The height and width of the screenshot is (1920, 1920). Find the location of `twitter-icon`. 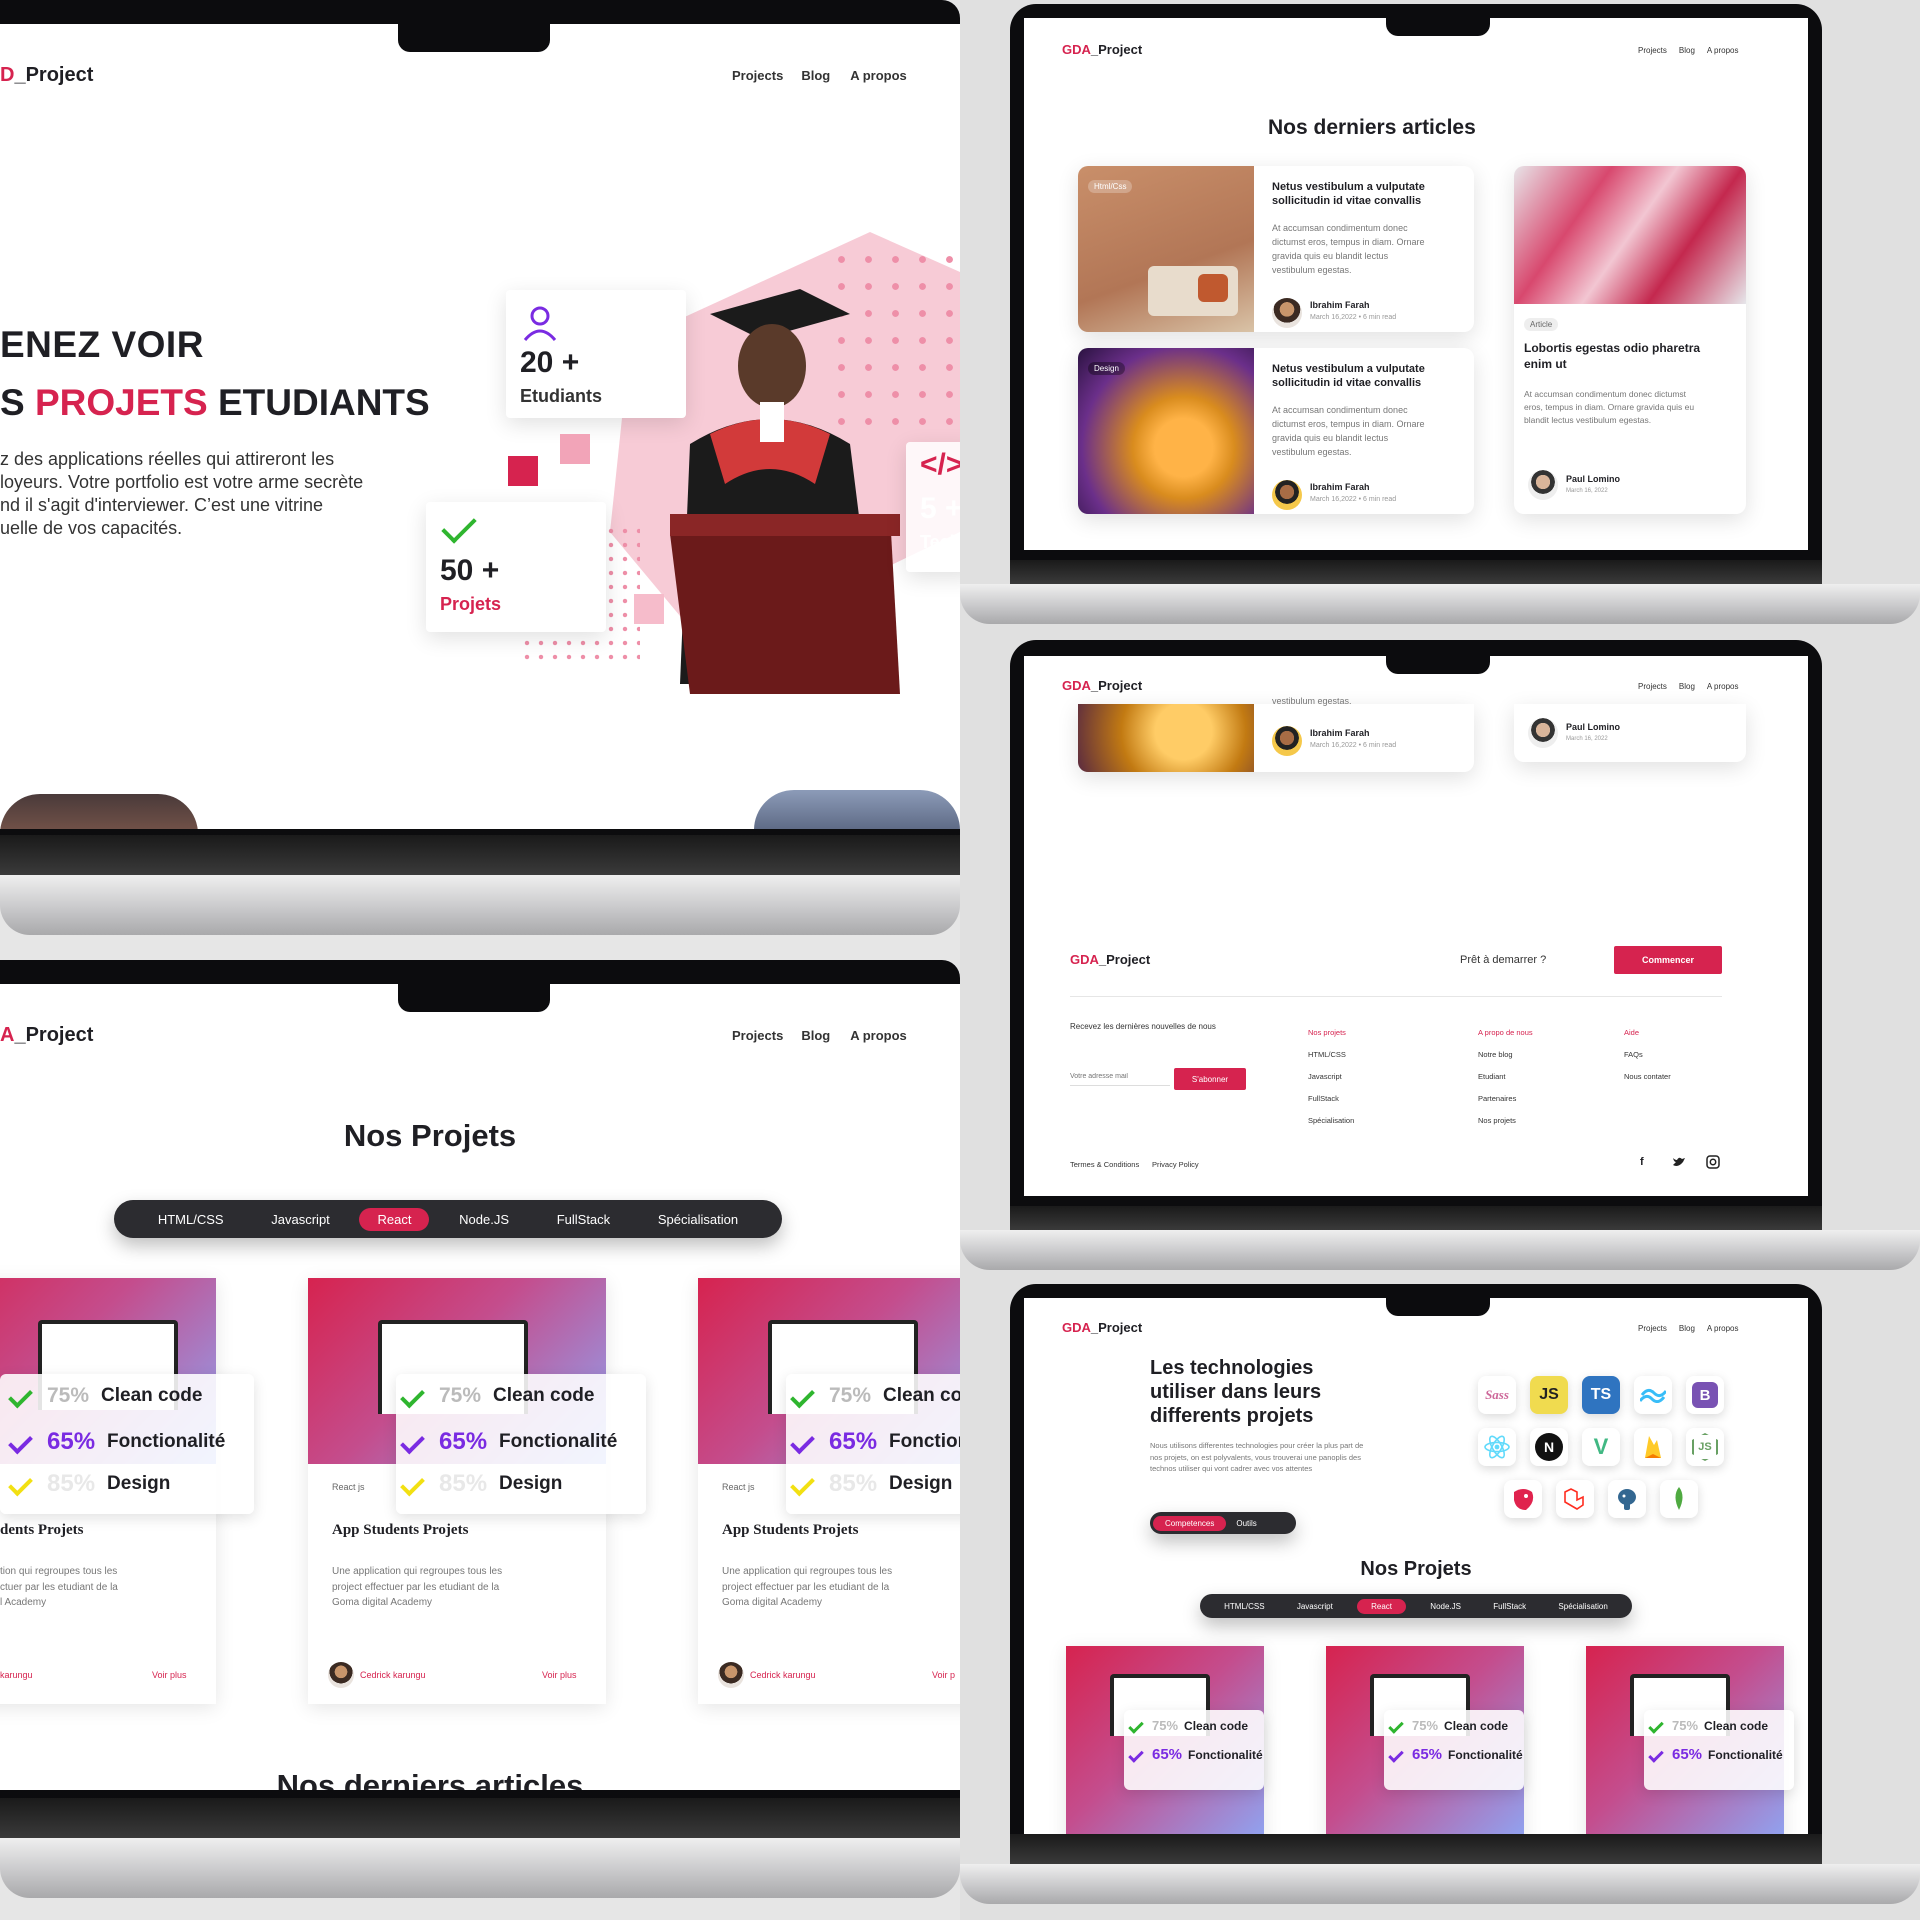

twitter-icon is located at coordinates (1679, 1162).